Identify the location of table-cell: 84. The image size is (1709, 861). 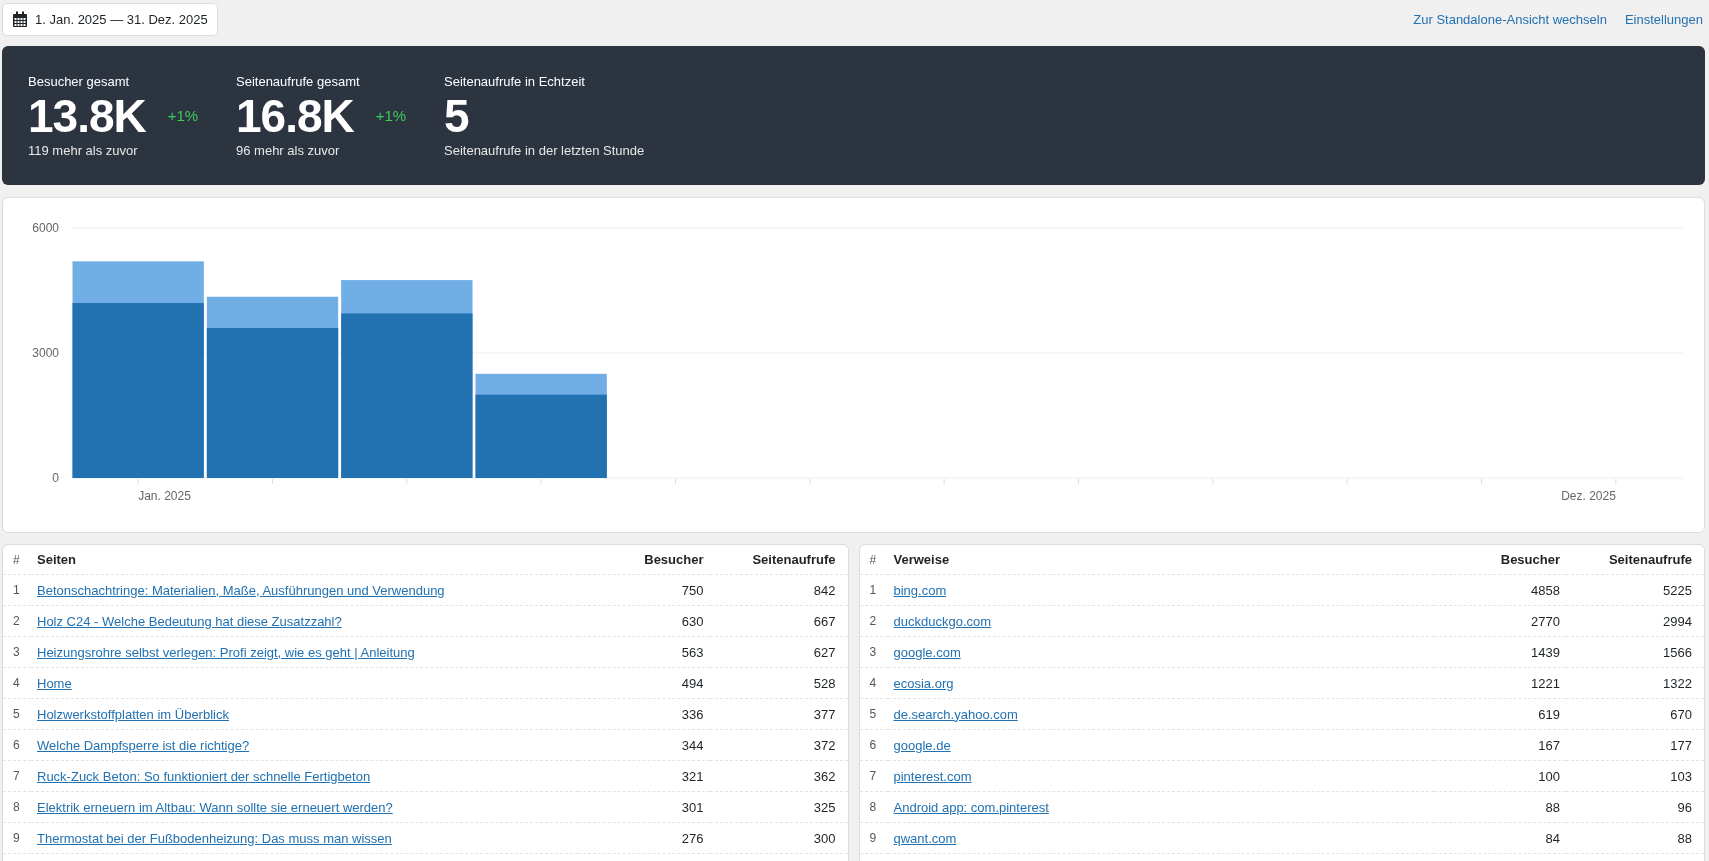
(1500, 838).